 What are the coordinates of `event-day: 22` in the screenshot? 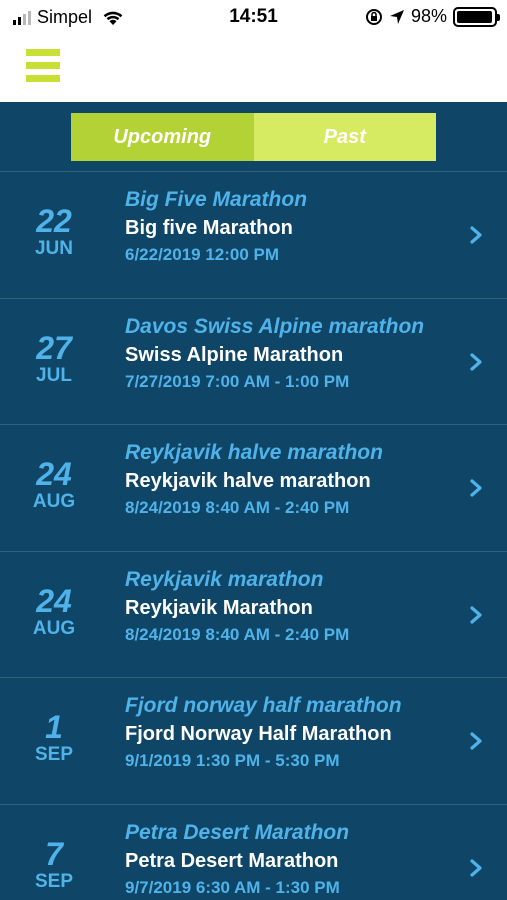 It's located at (54, 221).